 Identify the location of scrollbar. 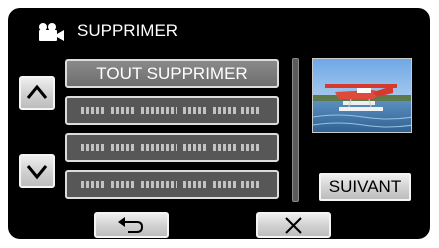
(295, 130).